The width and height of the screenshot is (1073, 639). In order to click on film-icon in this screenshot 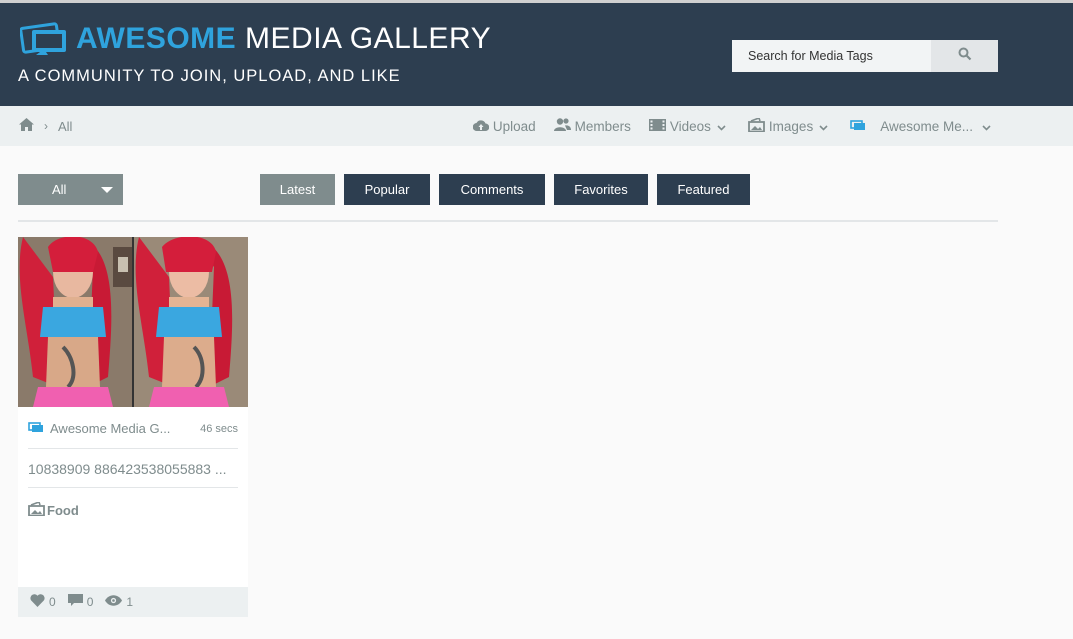, I will do `click(659, 126)`.